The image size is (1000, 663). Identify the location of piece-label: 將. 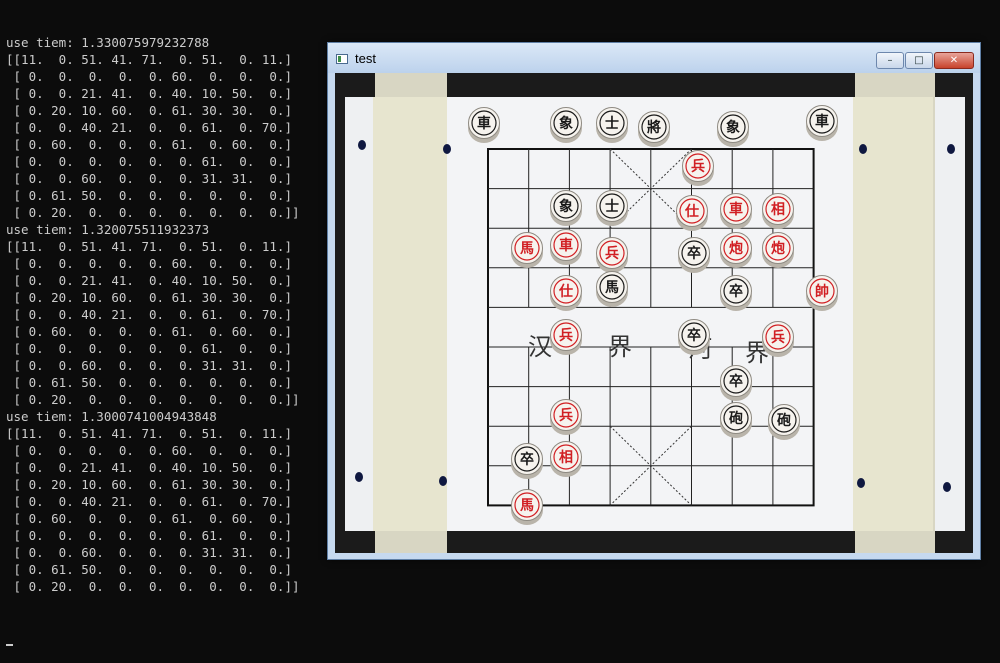
(654, 127).